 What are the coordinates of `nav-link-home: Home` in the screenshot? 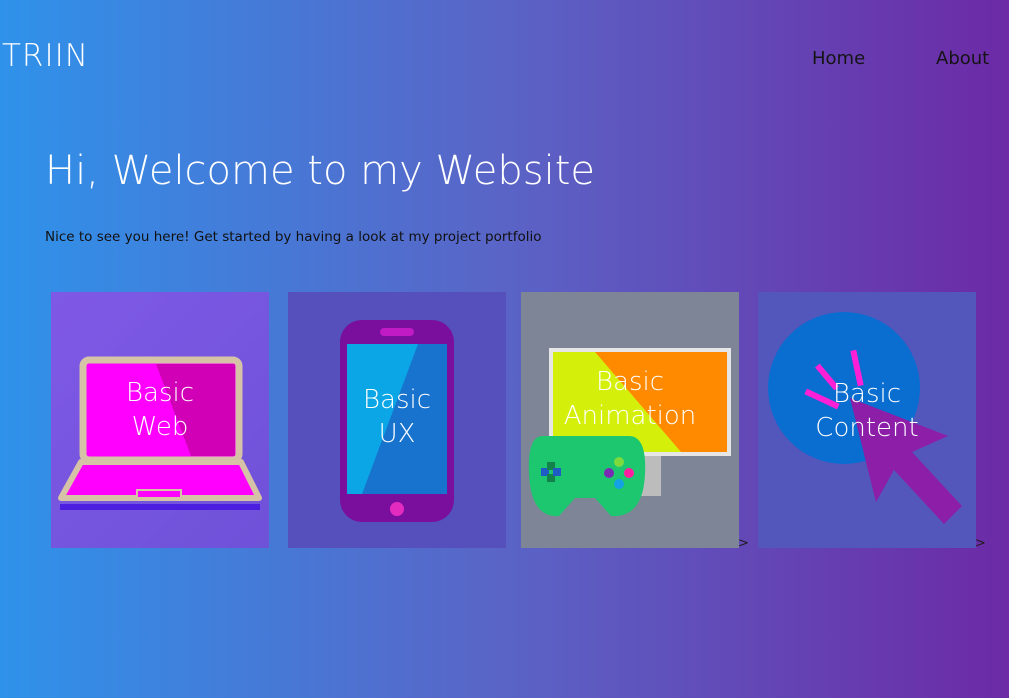 It's located at (838, 58).